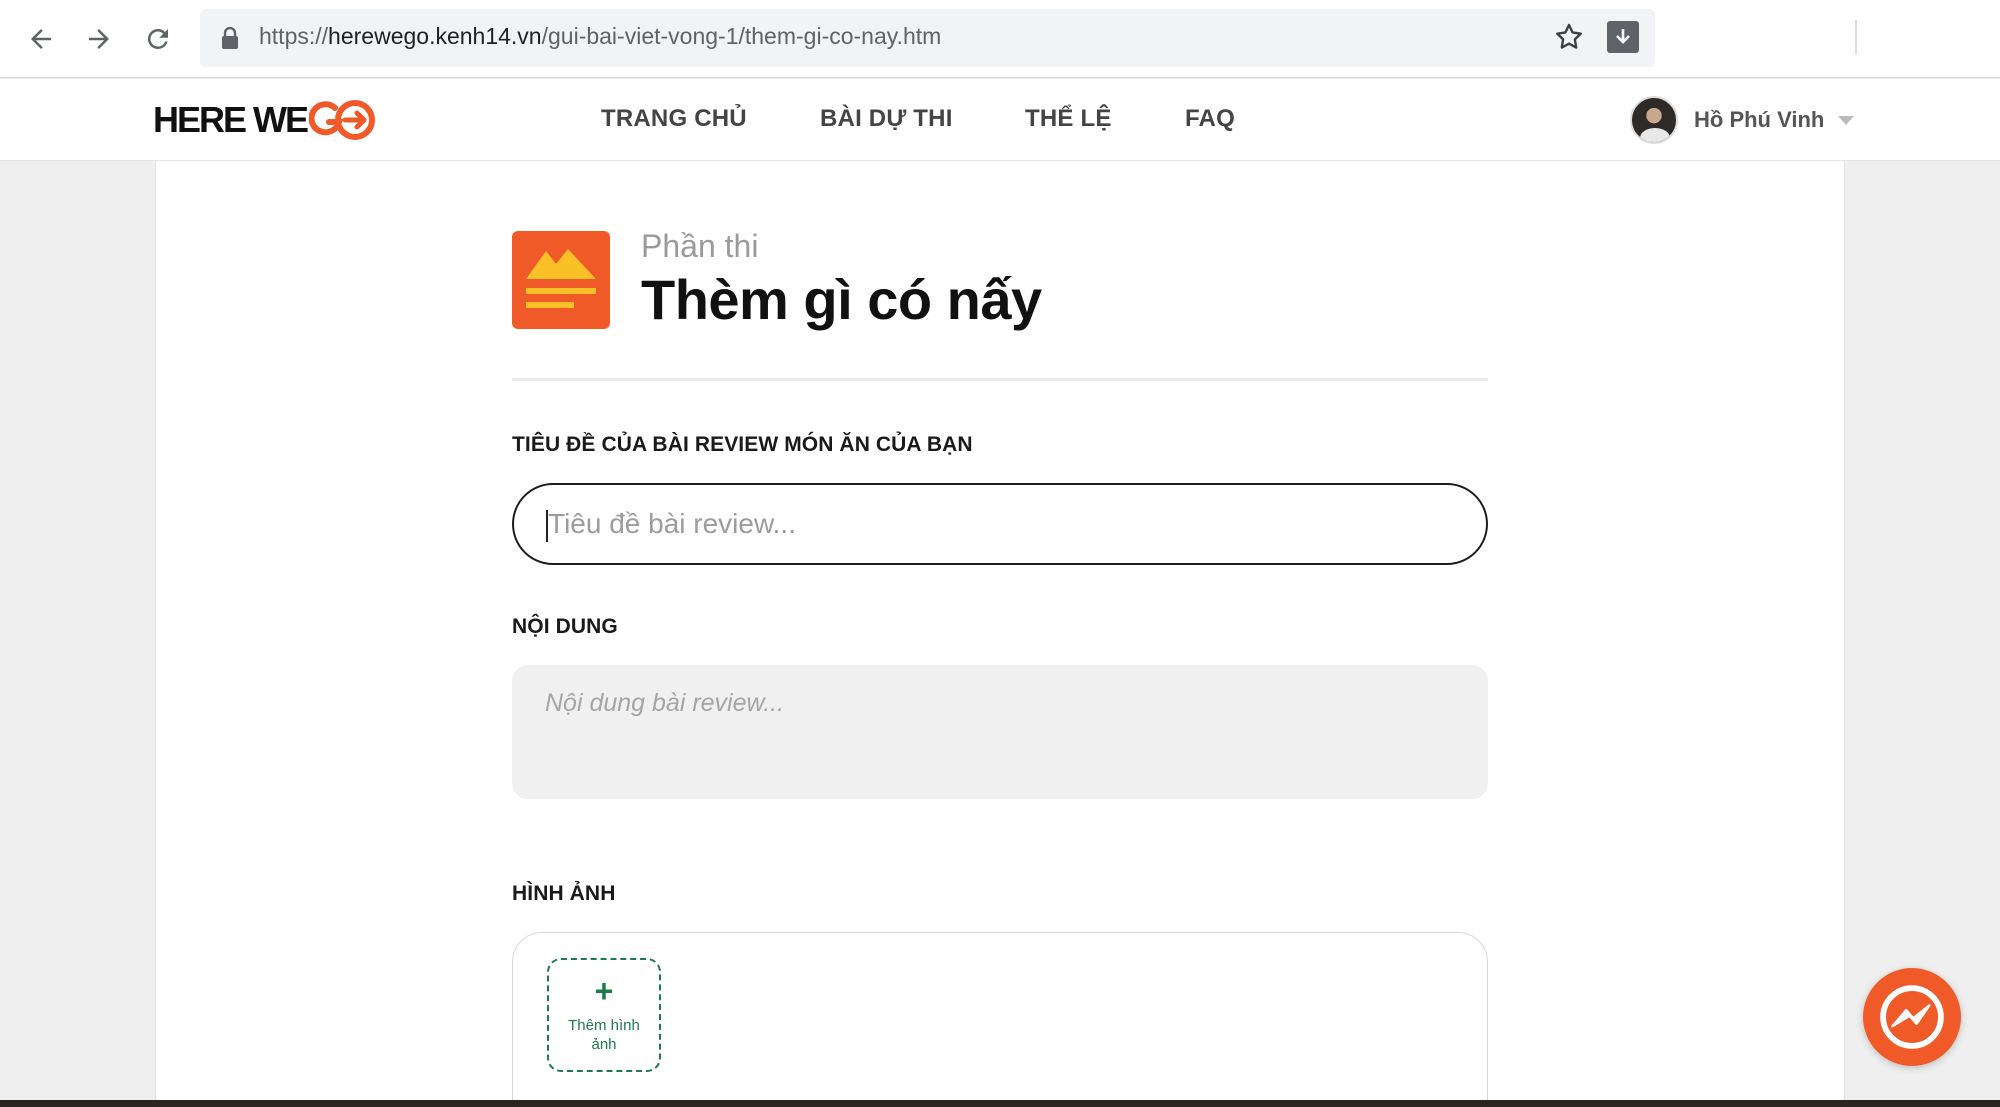  Describe the element at coordinates (547, 526) in the screenshot. I see `text-cursor` at that location.